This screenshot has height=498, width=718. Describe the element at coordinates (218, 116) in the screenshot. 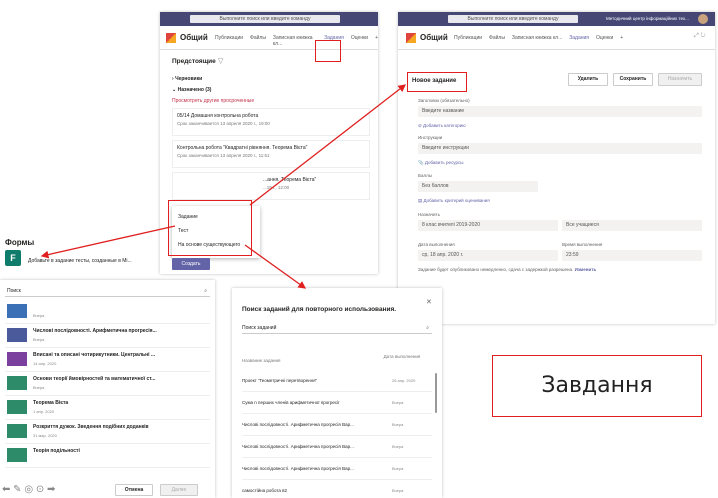

I see `card-title: 05/14 Домашня контрольна робота` at that location.